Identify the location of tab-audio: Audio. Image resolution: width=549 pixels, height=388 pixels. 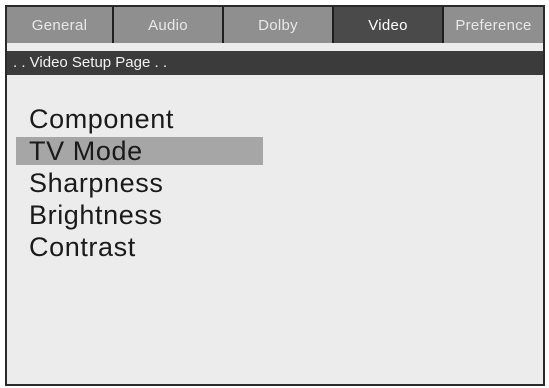
(169, 25).